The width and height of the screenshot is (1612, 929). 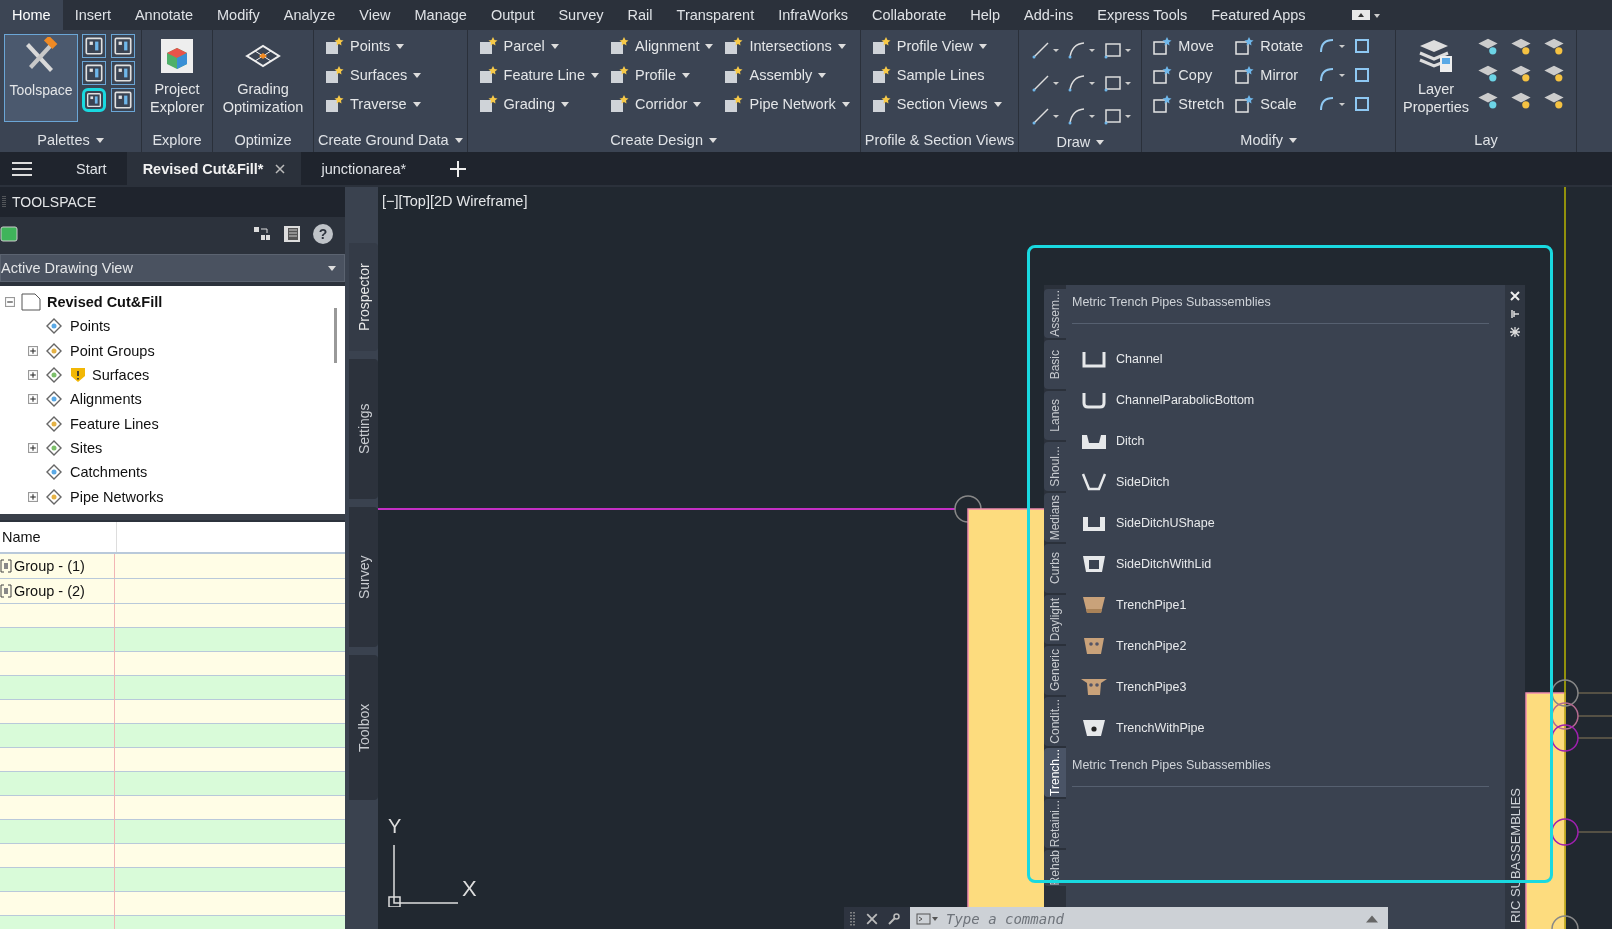 I want to click on close-icon, so click(x=872, y=919).